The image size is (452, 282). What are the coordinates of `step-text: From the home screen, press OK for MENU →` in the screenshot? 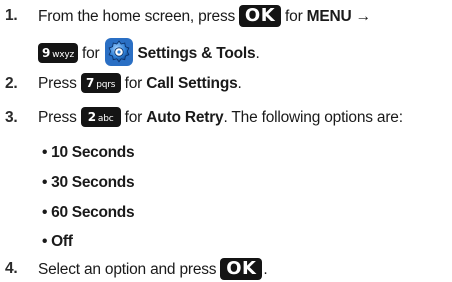 It's located at (205, 16).